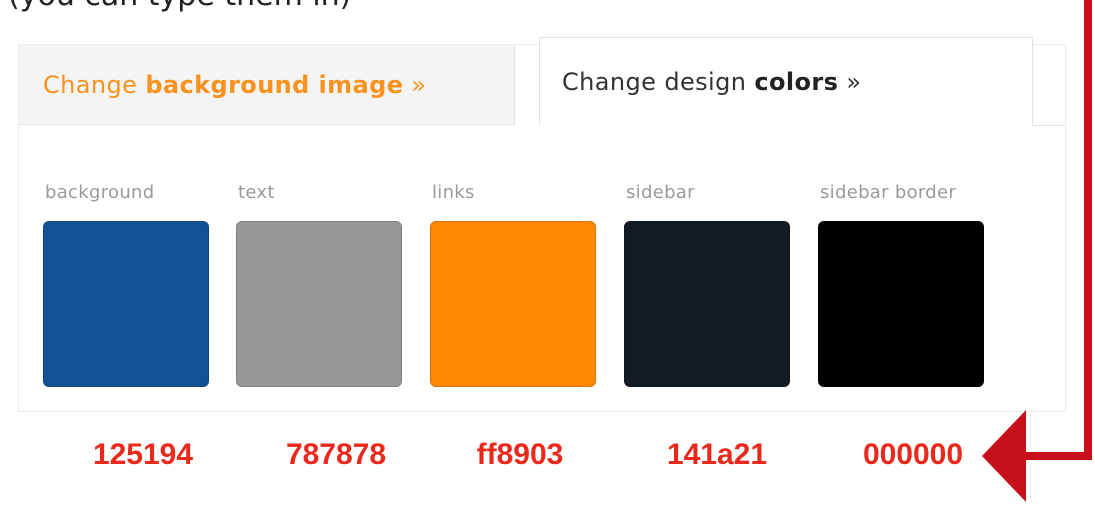  I want to click on arrowhead, so click(1004, 456).